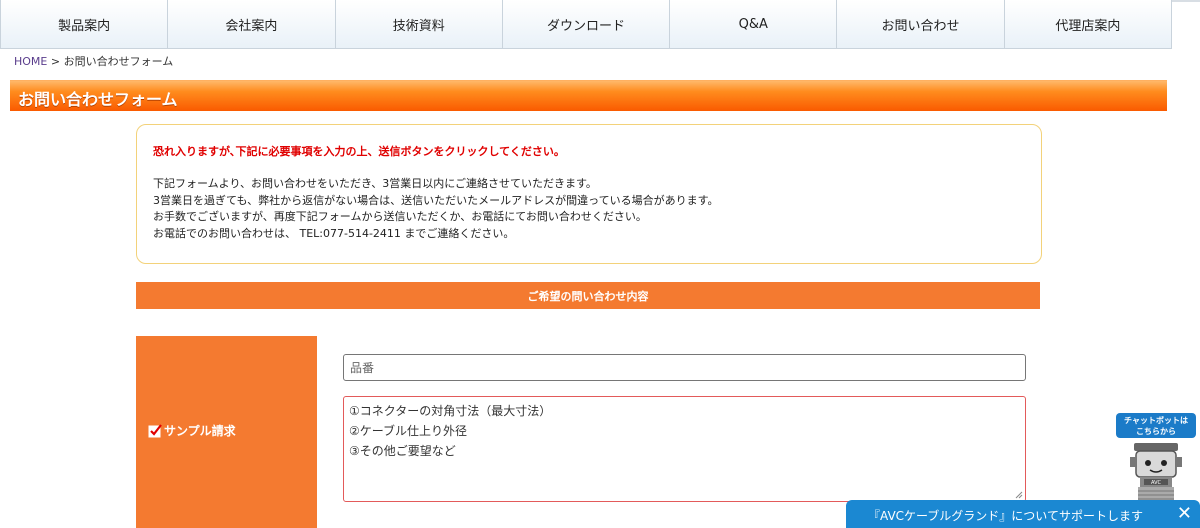 Image resolution: width=1200 pixels, height=528 pixels. I want to click on section-header-label: ご希望の問い合わせ内容, so click(588, 296).